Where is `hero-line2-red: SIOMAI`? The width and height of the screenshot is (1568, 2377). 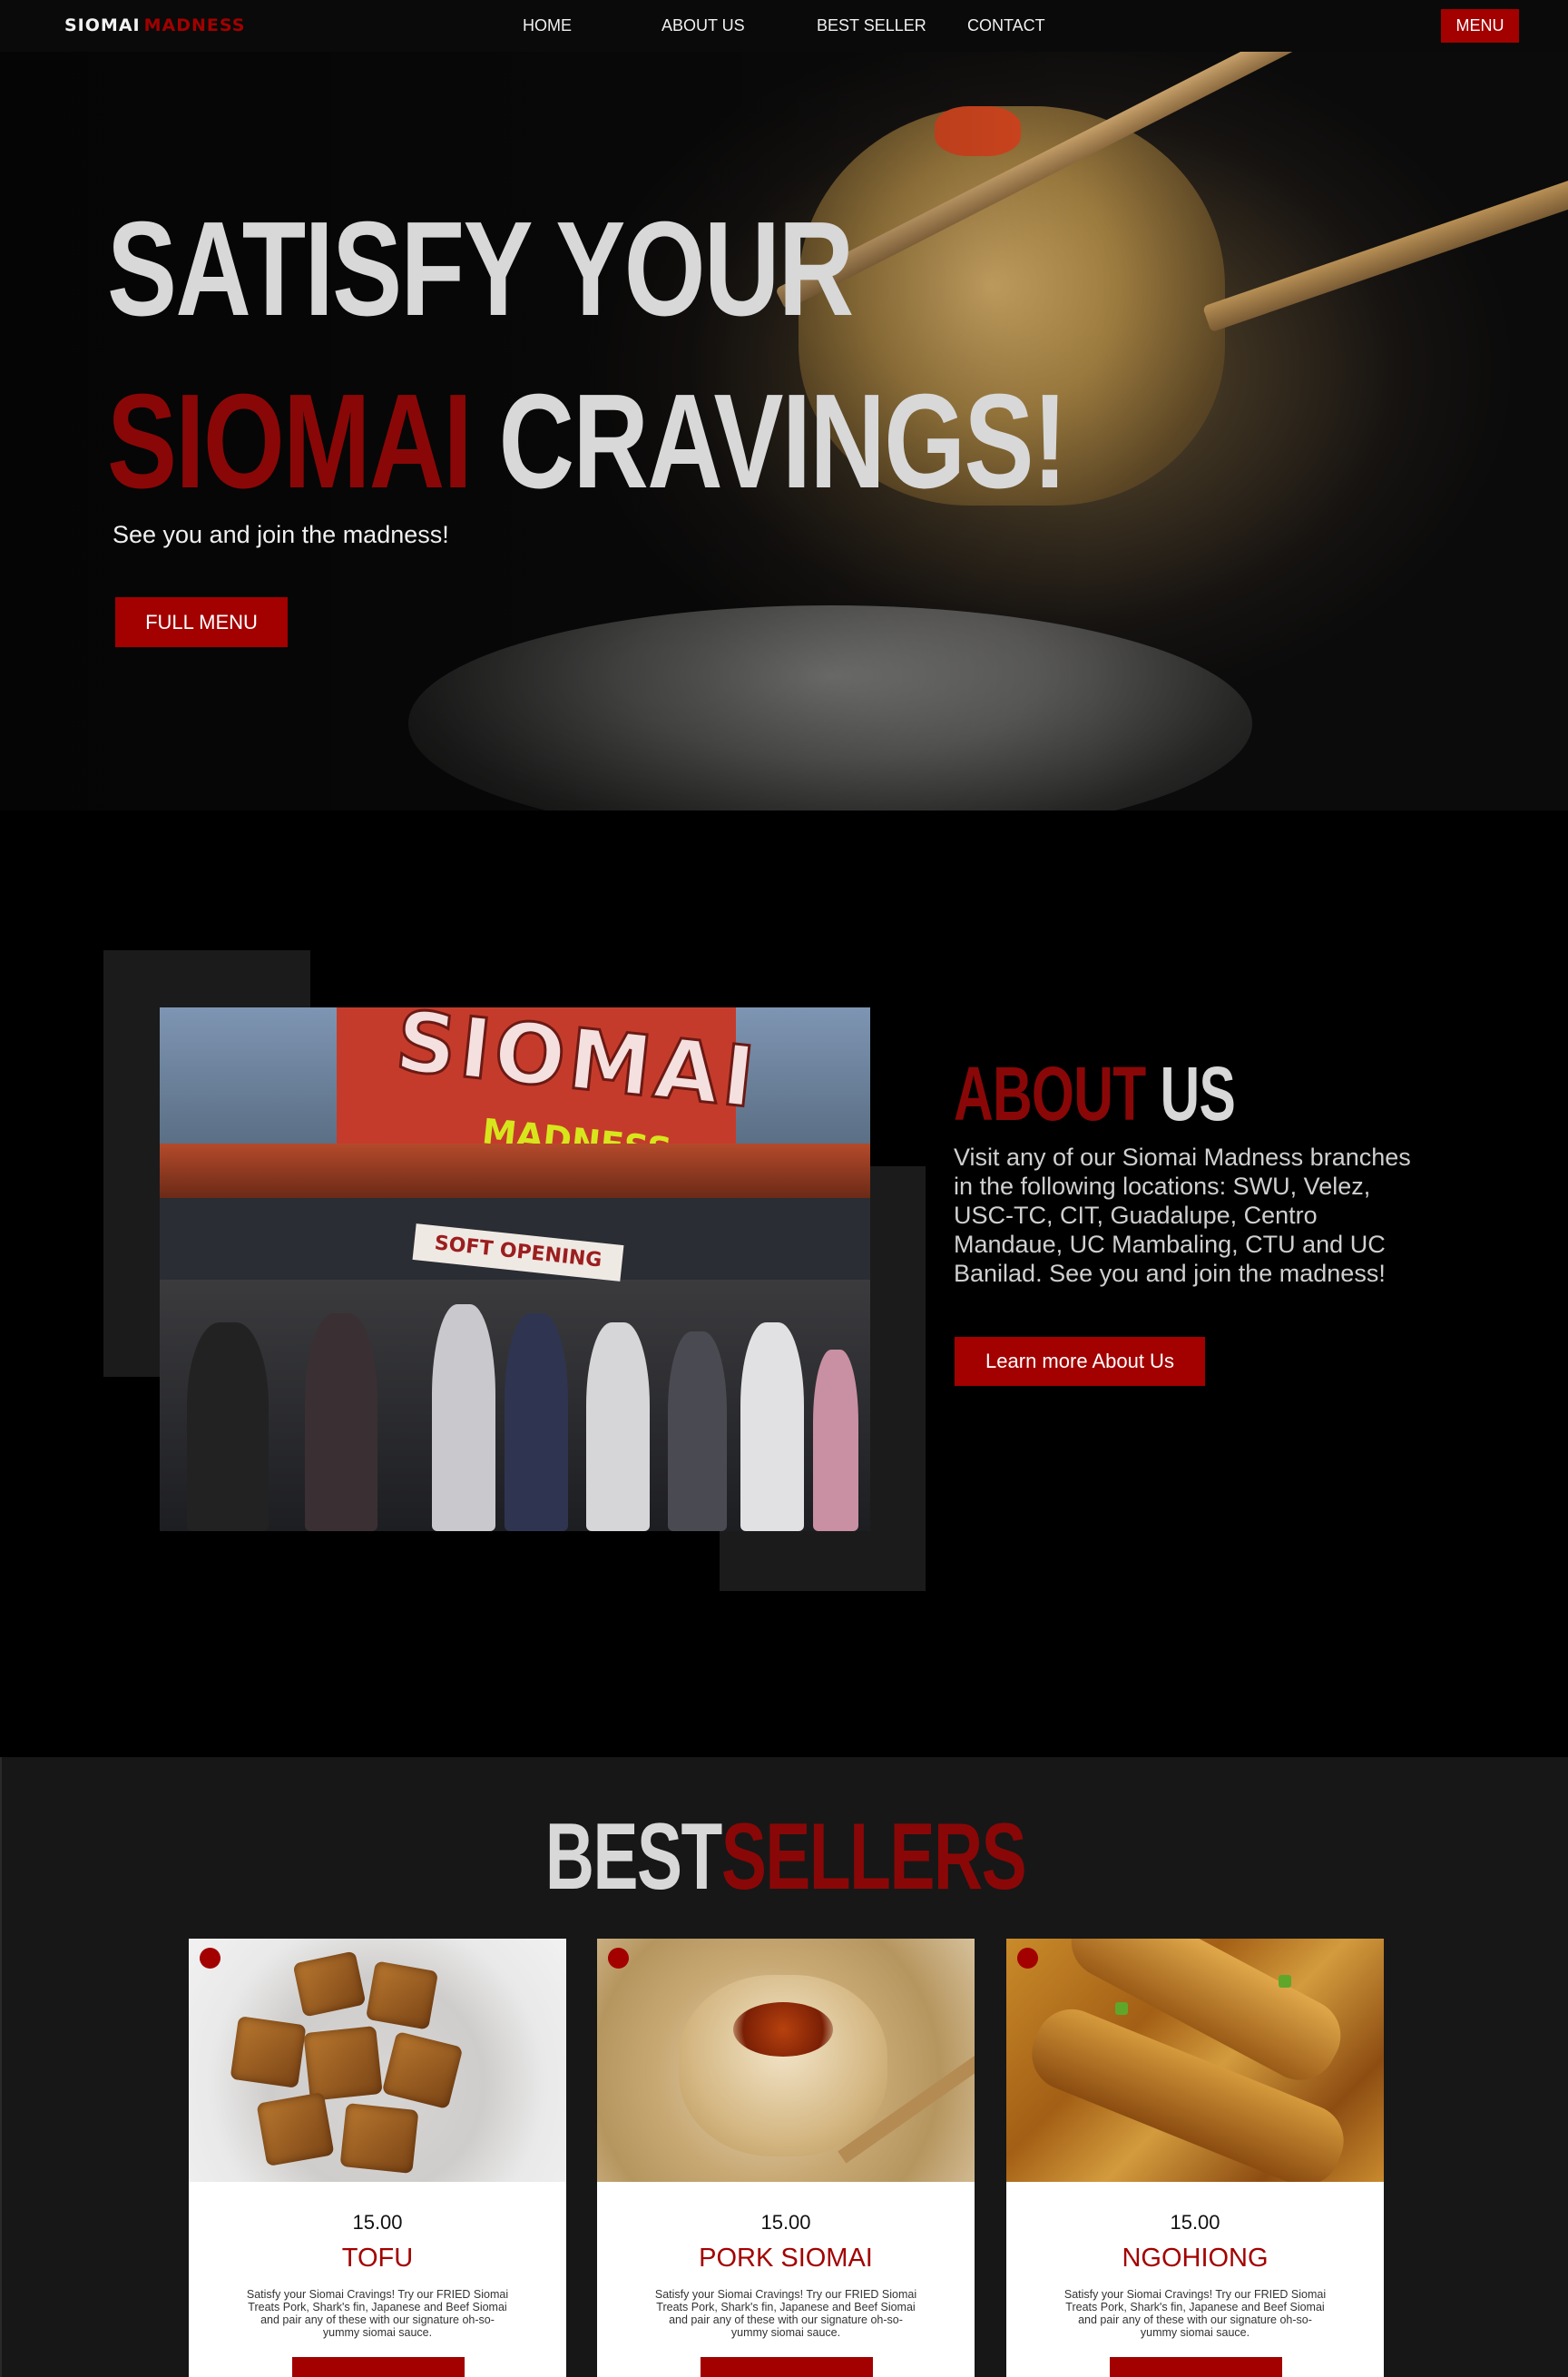 hero-line2-red: SIOMAI is located at coordinates (290, 441).